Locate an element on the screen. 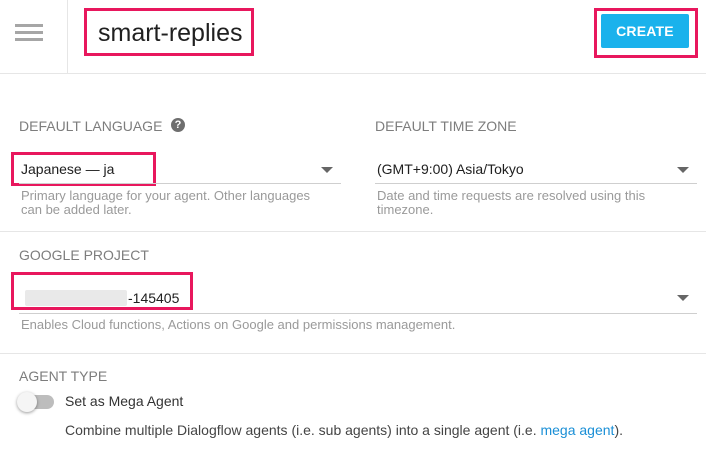 The height and width of the screenshot is (458, 706). agent-name-input: smart-replies is located at coordinates (170, 33).